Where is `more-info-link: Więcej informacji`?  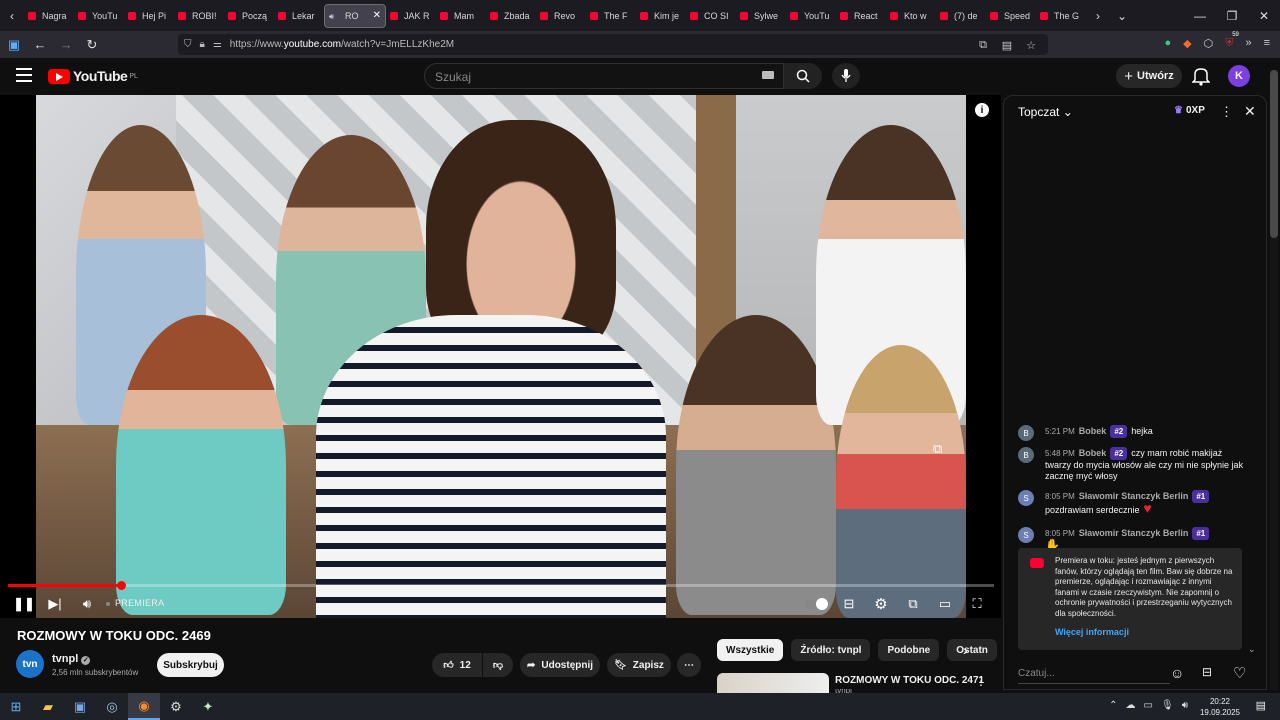
more-info-link: Więcej informacji is located at coordinates (1092, 632).